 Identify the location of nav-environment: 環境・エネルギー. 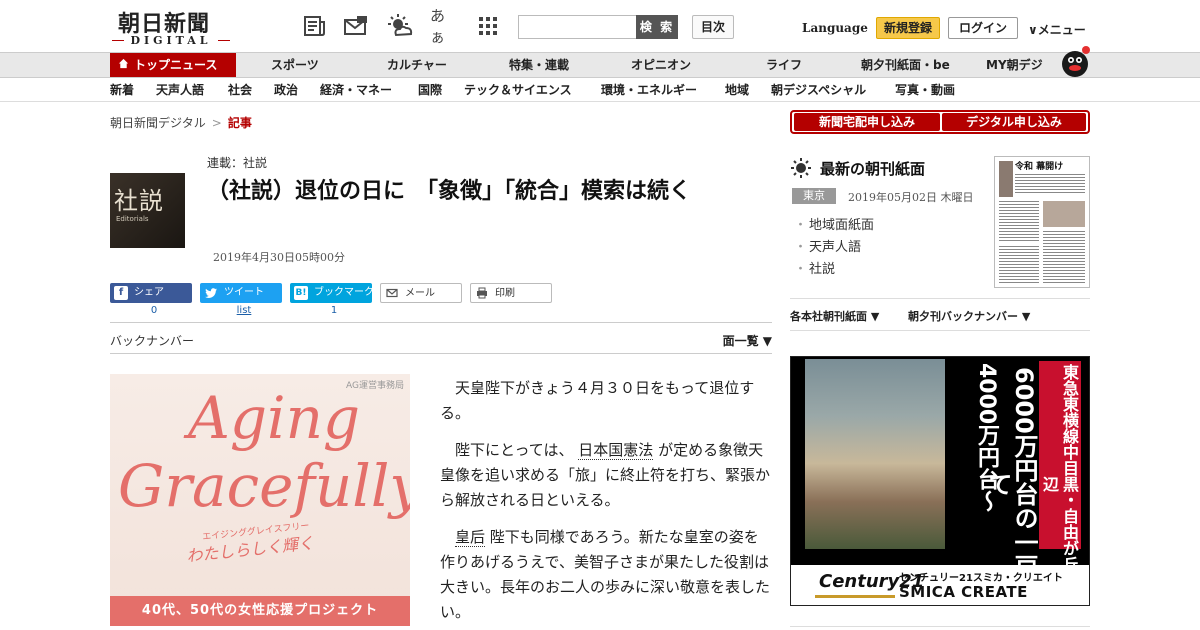
(649, 90).